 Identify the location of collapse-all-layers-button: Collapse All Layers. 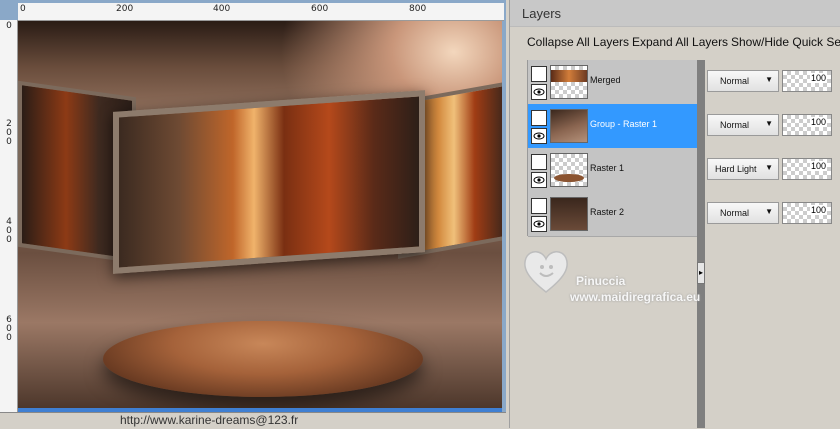
(578, 42).